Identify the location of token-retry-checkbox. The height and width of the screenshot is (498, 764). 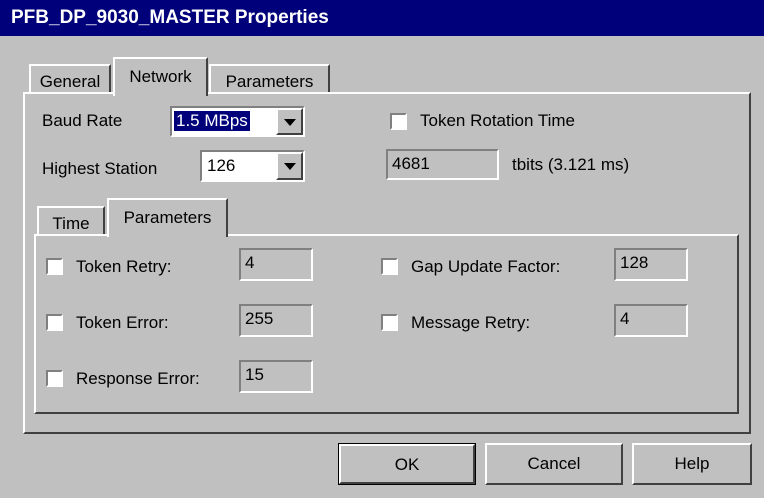
(54, 266).